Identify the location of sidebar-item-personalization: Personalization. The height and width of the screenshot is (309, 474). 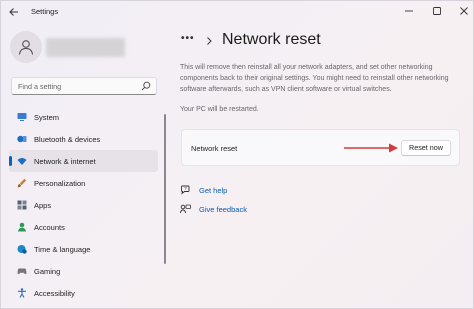
(83, 183).